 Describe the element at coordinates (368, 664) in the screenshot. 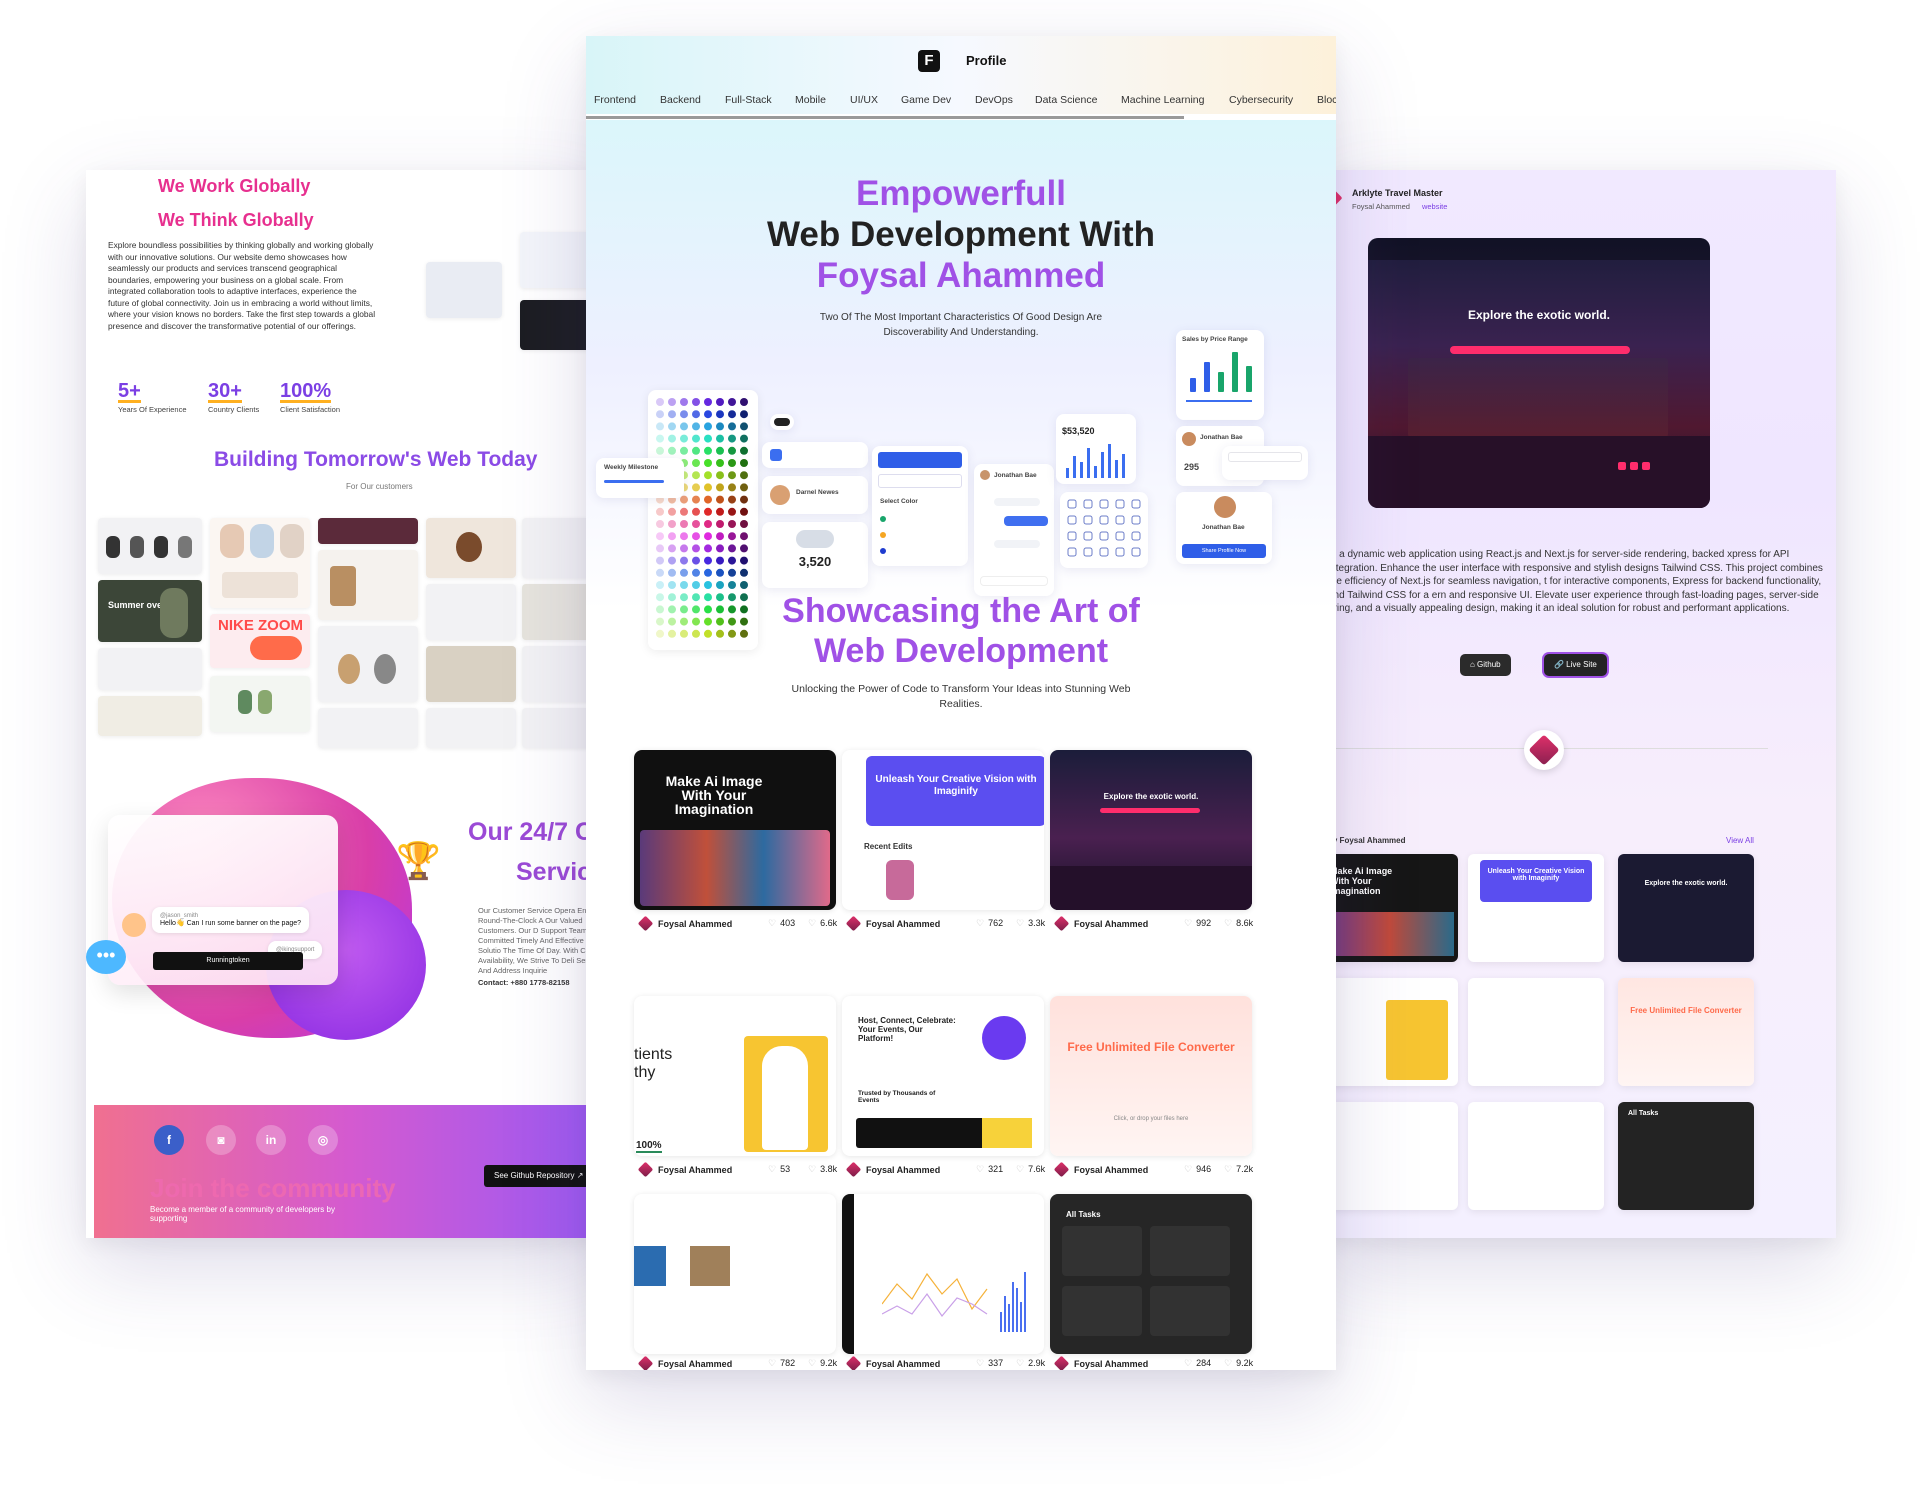

I see `shop-thumb` at that location.